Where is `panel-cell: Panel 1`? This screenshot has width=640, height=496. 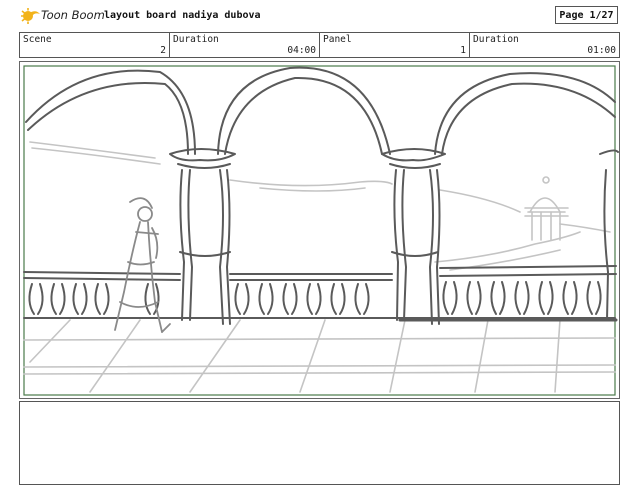
panel-cell: Panel 1 is located at coordinates (394, 45).